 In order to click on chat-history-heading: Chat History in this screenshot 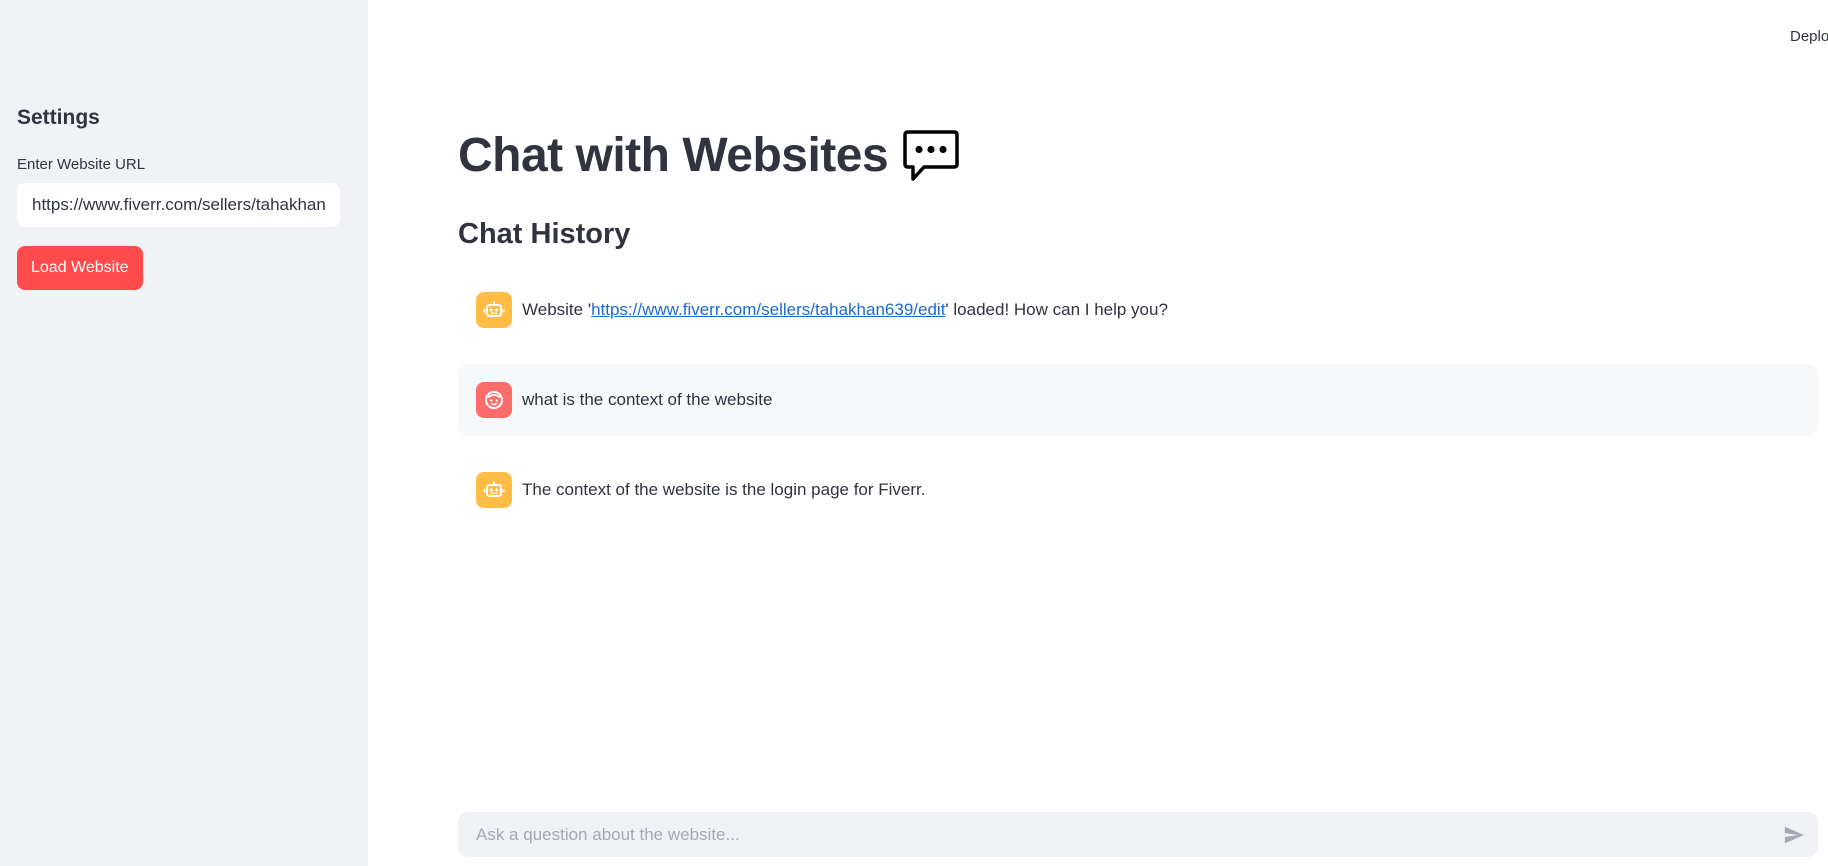, I will do `click(544, 234)`.